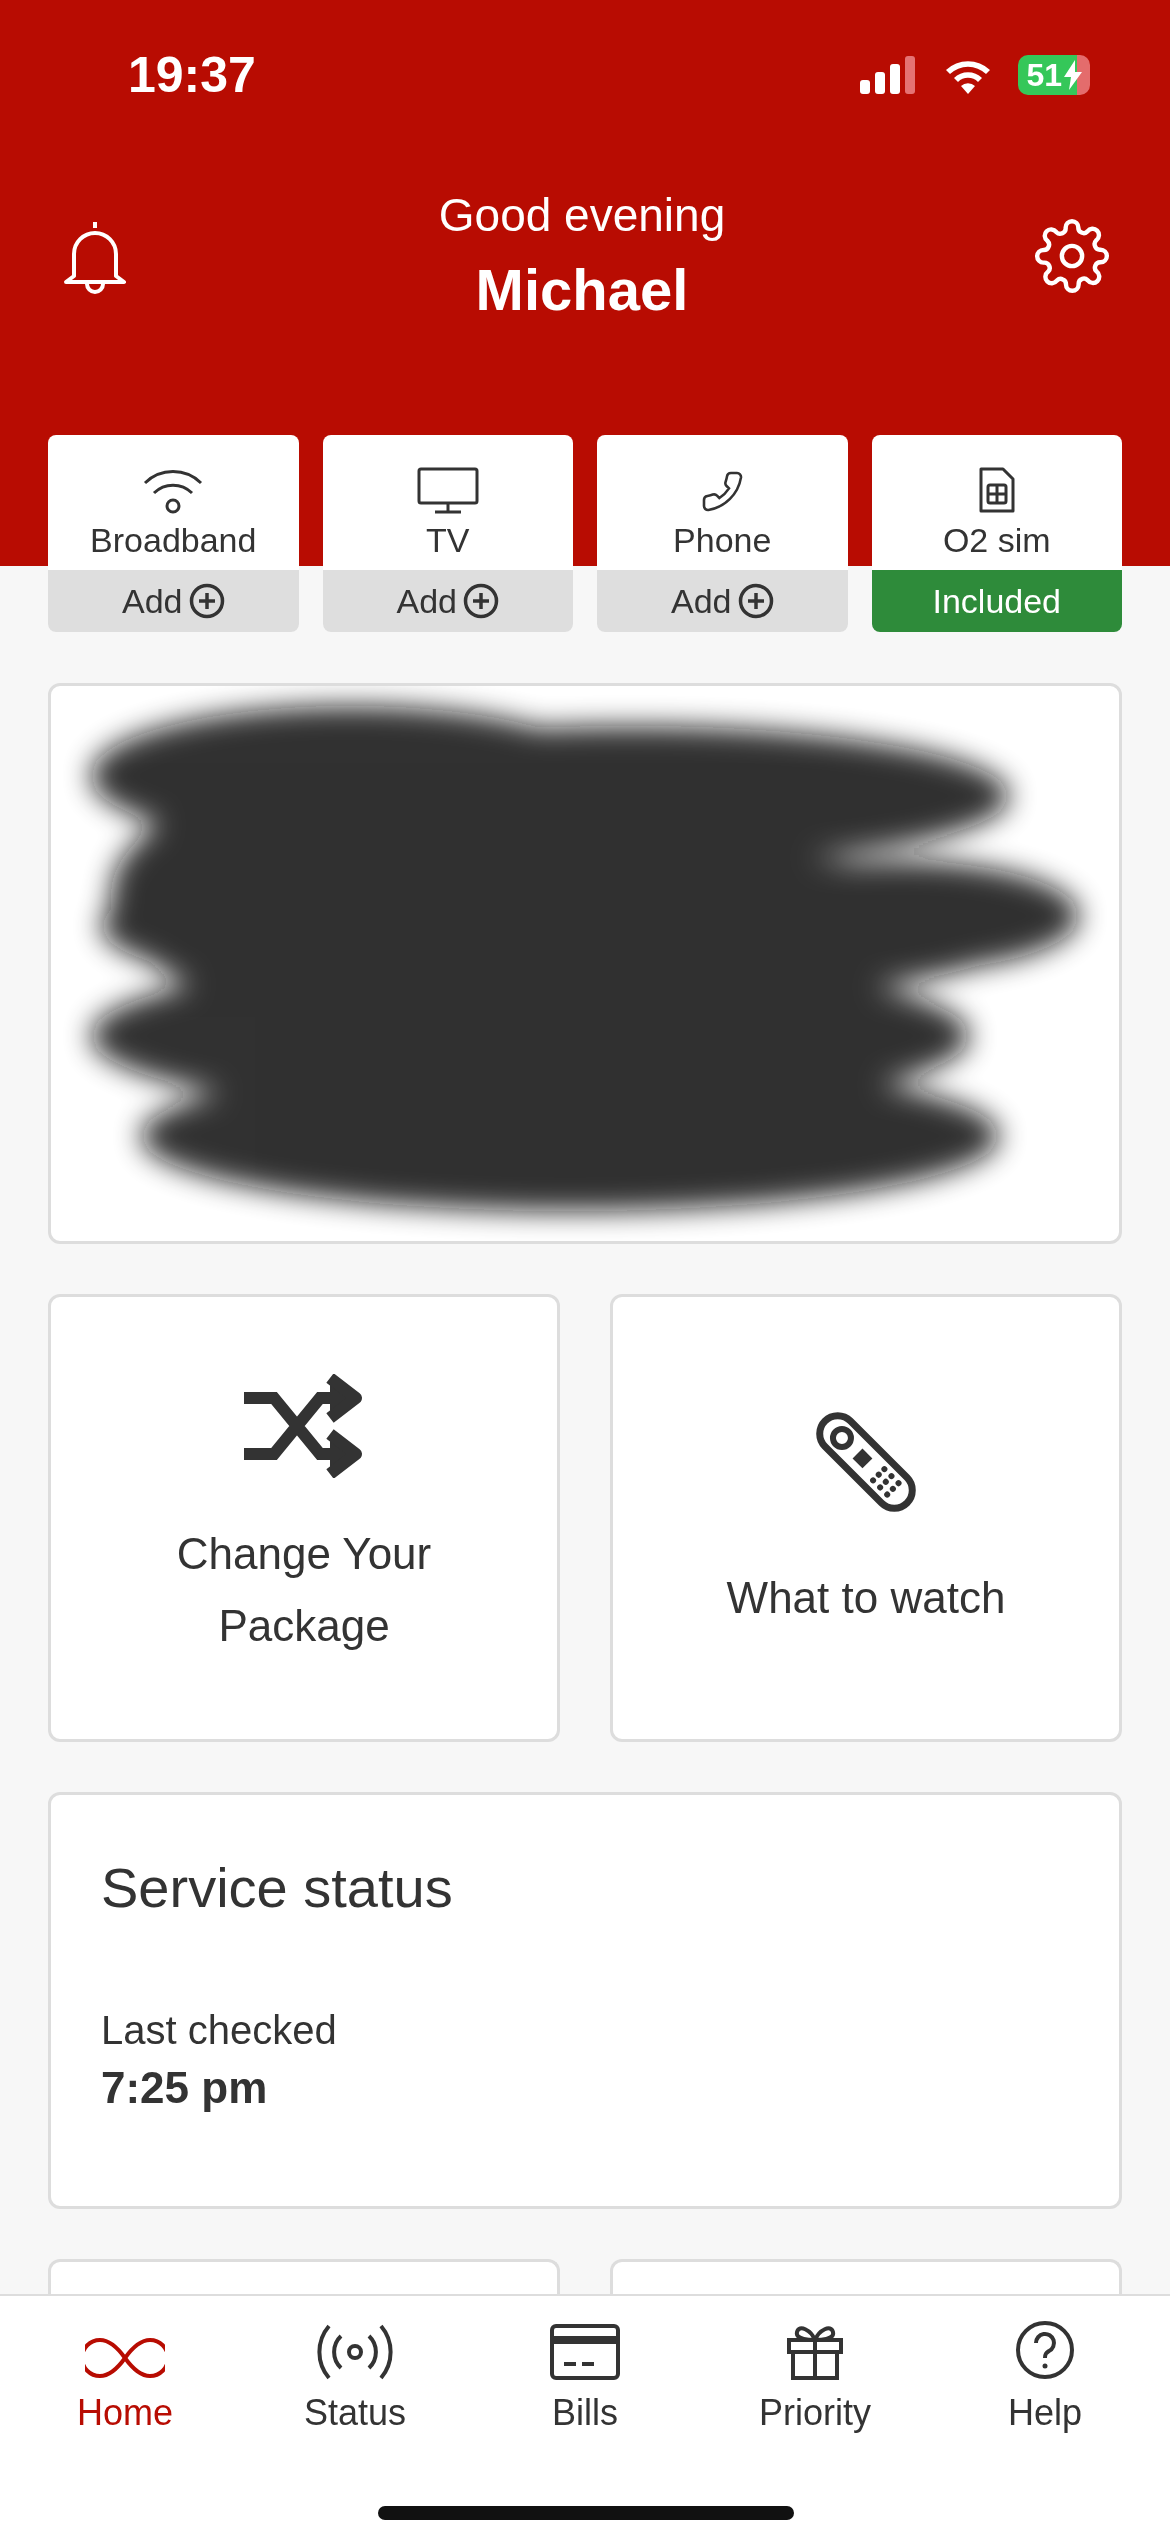 The width and height of the screenshot is (1170, 2532). I want to click on service-card: Broadband Add, so click(173, 533).